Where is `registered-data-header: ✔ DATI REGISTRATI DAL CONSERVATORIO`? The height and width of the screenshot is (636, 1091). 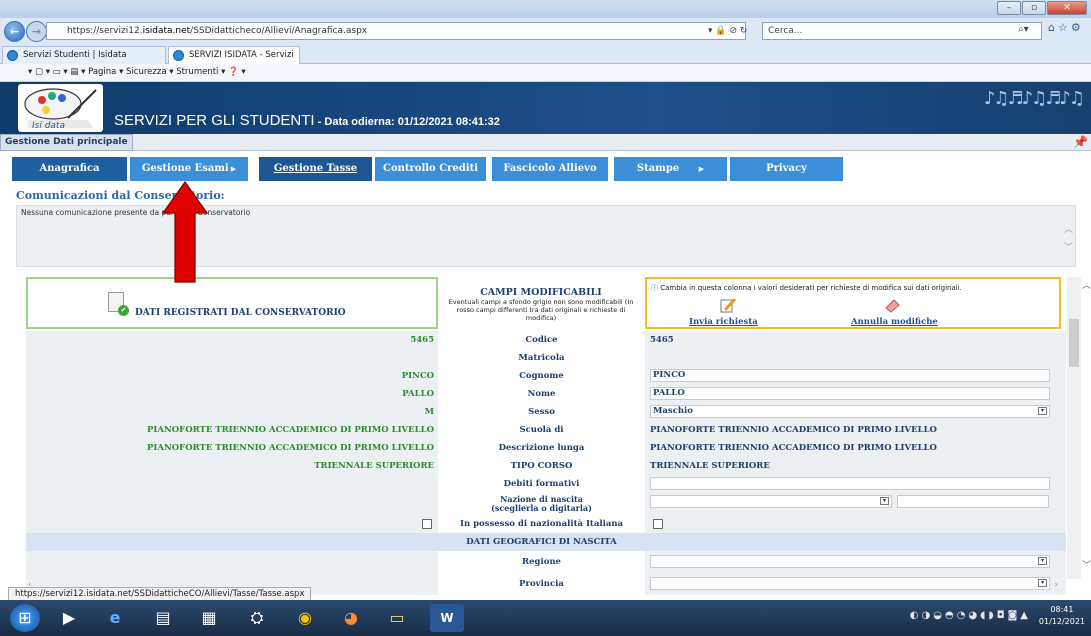 registered-data-header: ✔ DATI REGISTRATI DAL CONSERVATORIO is located at coordinates (232, 303).